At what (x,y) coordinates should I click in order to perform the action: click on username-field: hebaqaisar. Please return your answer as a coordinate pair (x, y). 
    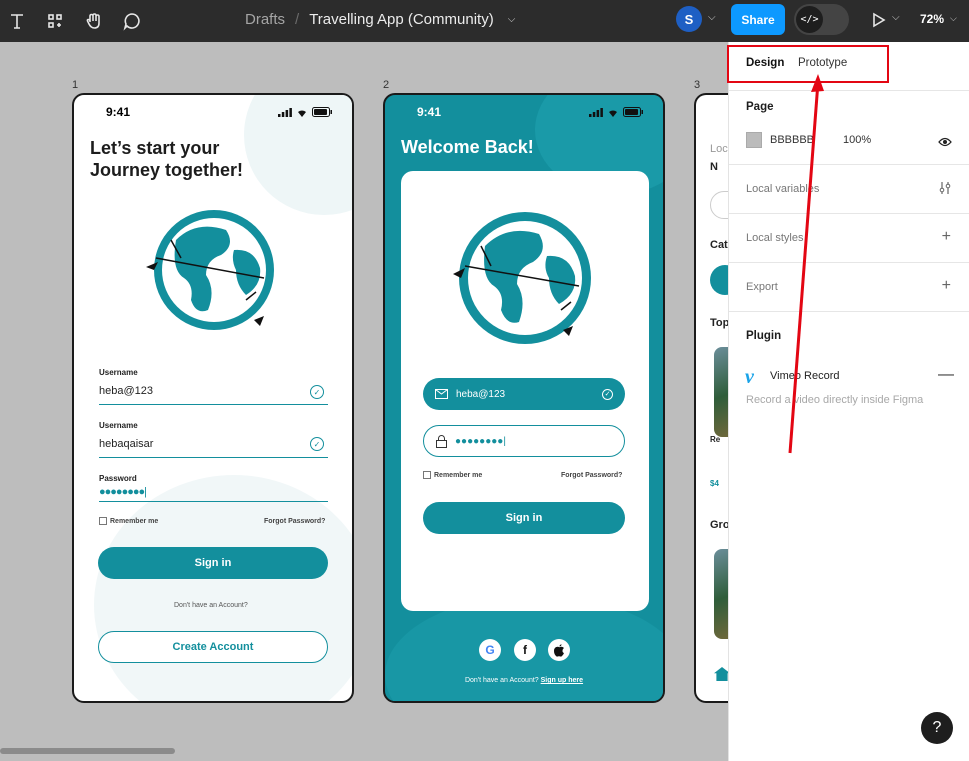
    Looking at the image, I should click on (126, 444).